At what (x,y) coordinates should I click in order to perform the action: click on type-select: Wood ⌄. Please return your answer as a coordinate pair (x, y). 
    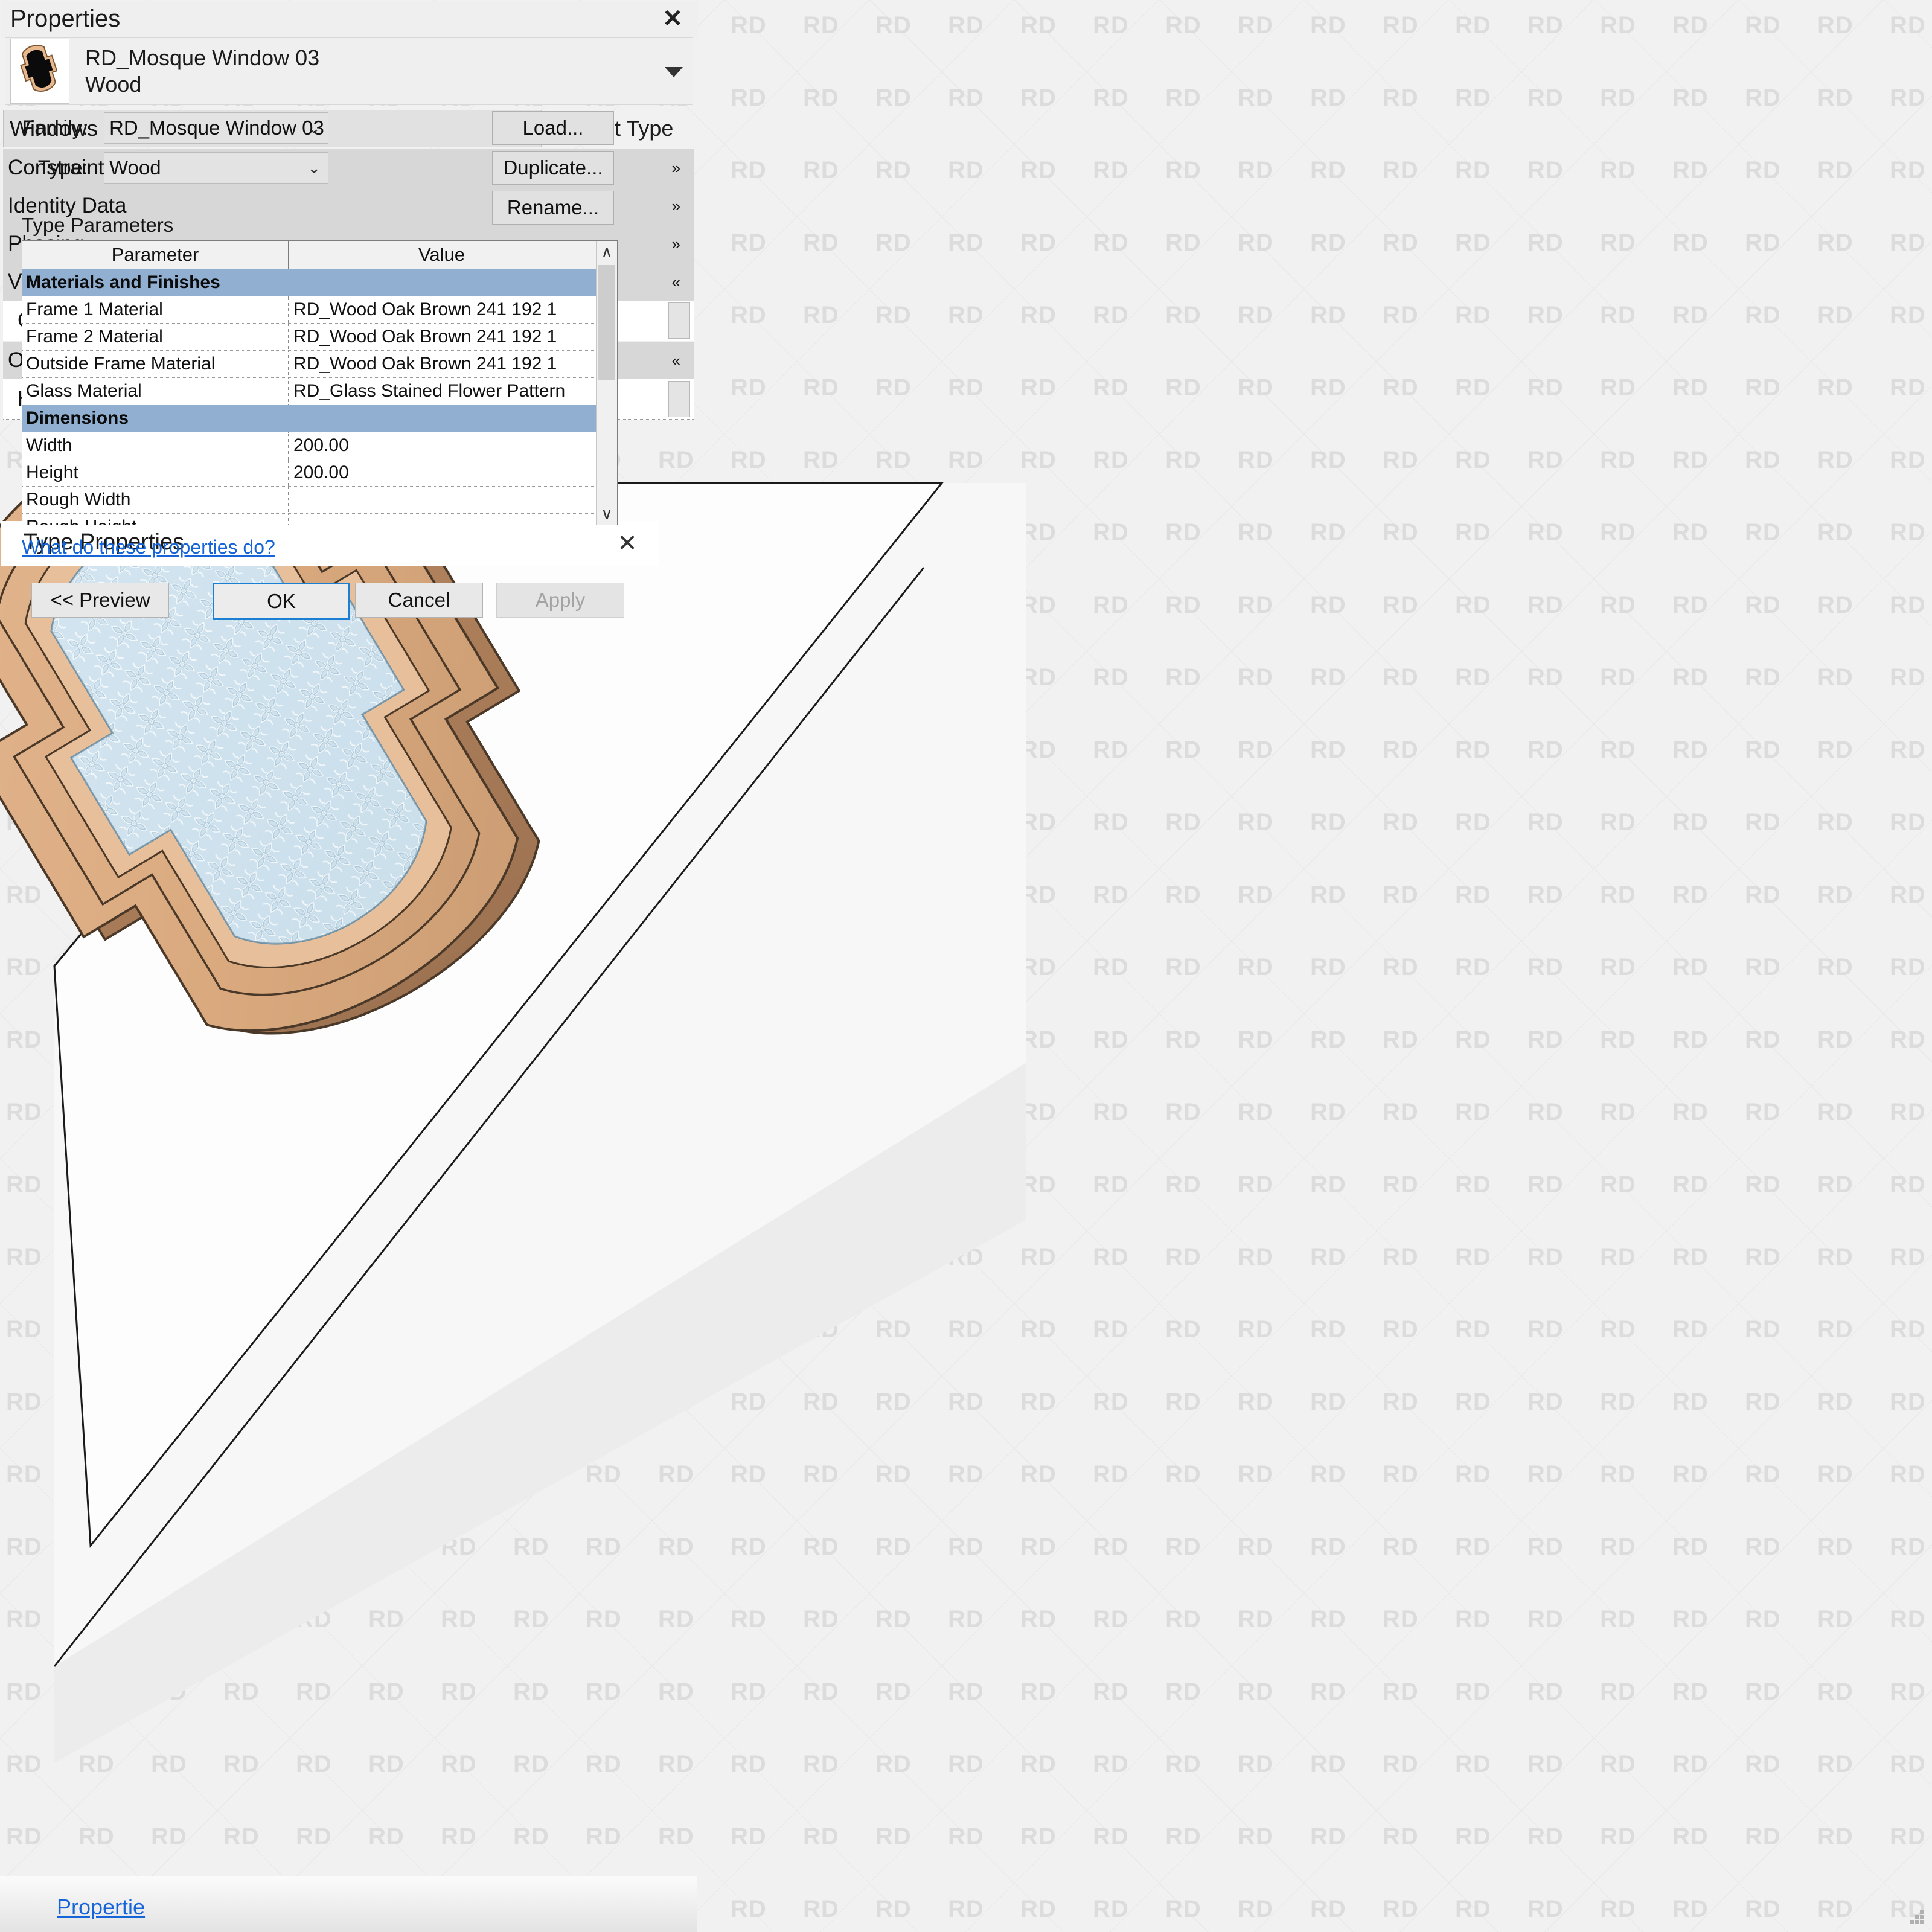
    Looking at the image, I should click on (216, 168).